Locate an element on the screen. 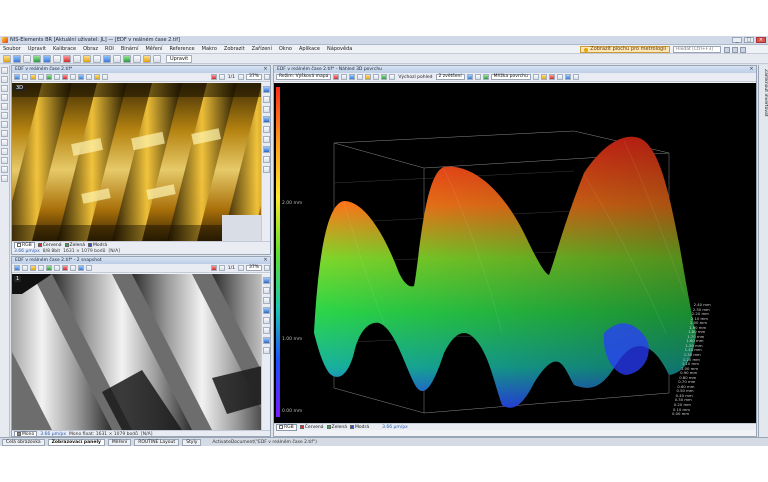 The width and height of the screenshot is (768, 482). report-icon is located at coordinates (147, 58).